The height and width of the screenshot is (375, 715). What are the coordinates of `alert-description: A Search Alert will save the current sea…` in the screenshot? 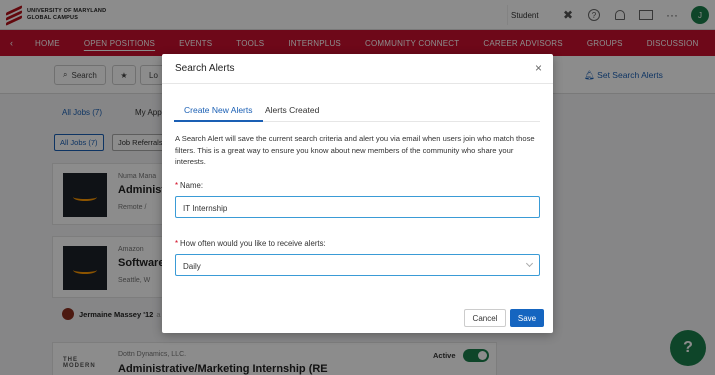 It's located at (355, 150).